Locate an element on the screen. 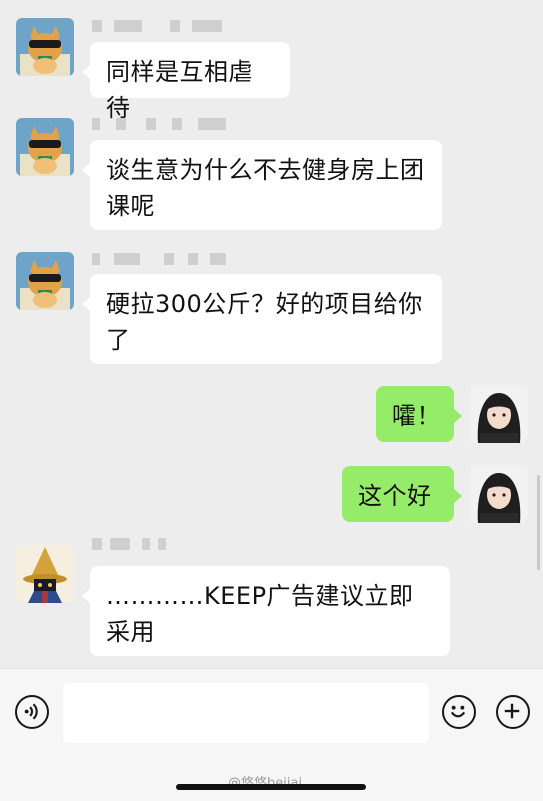  voice-icon is located at coordinates (31, 711).